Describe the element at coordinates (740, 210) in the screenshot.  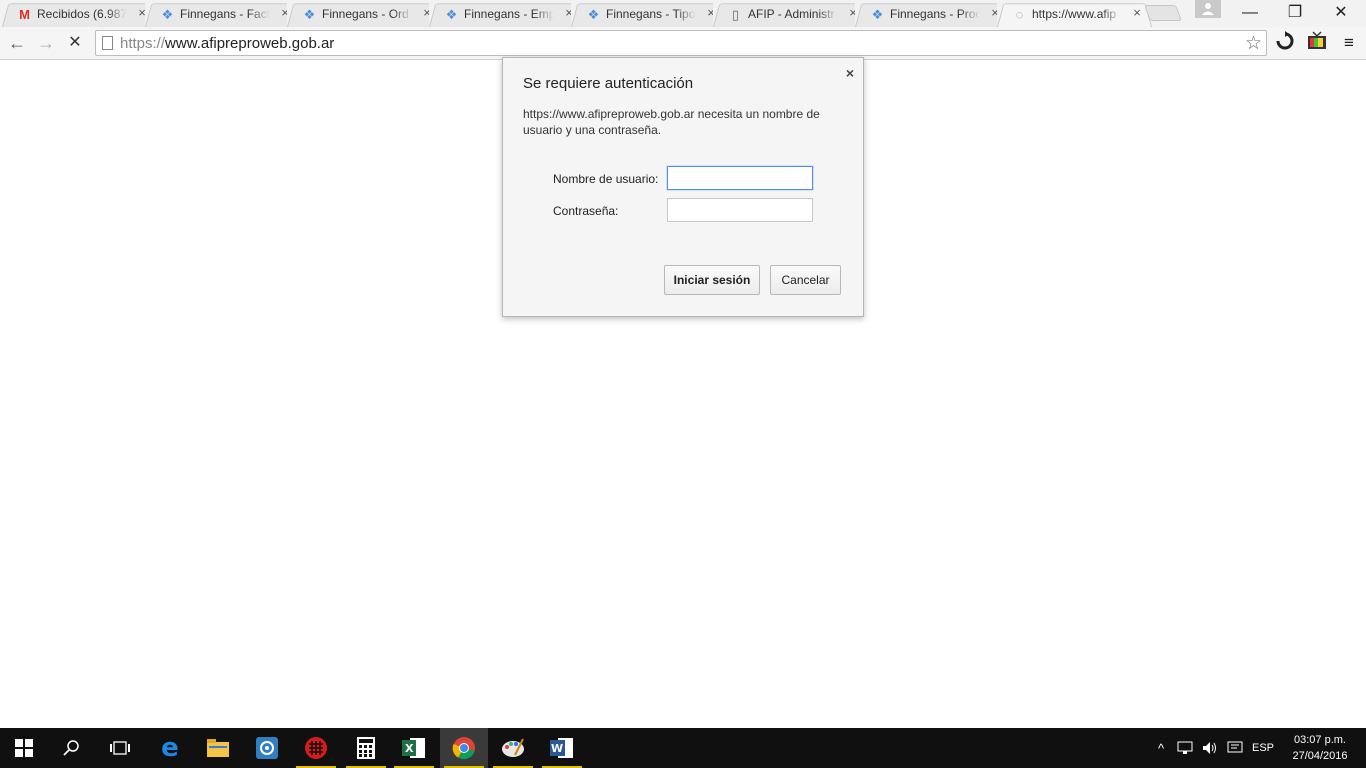
I see `password-input` at that location.